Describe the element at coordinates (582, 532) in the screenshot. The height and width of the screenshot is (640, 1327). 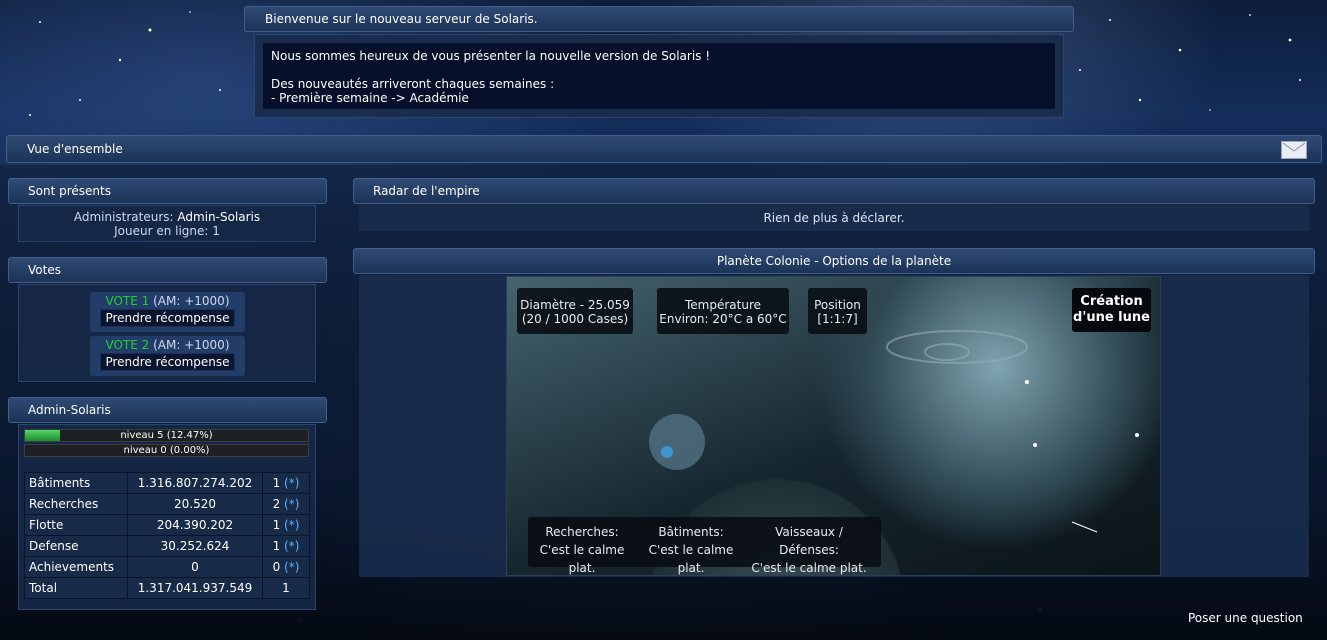
I see `research-label: Recherches:` at that location.